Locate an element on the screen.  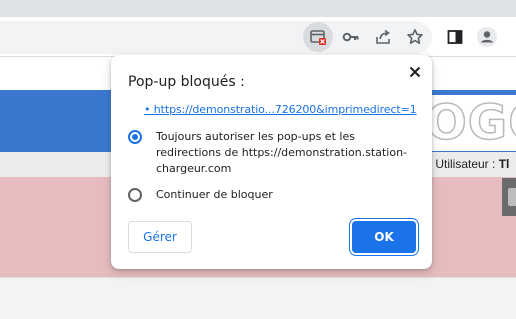
popup-blocked-icon is located at coordinates (318, 37).